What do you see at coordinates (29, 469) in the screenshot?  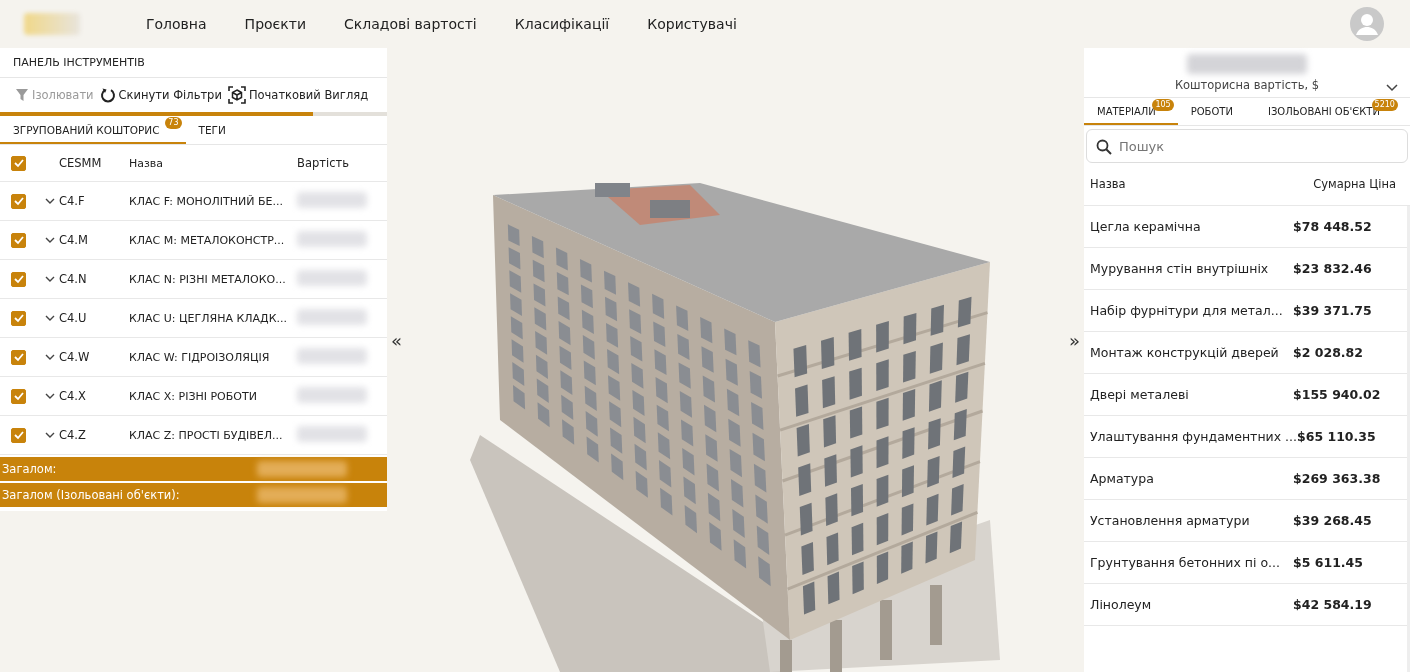 I see `total-label: Загалом:` at bounding box center [29, 469].